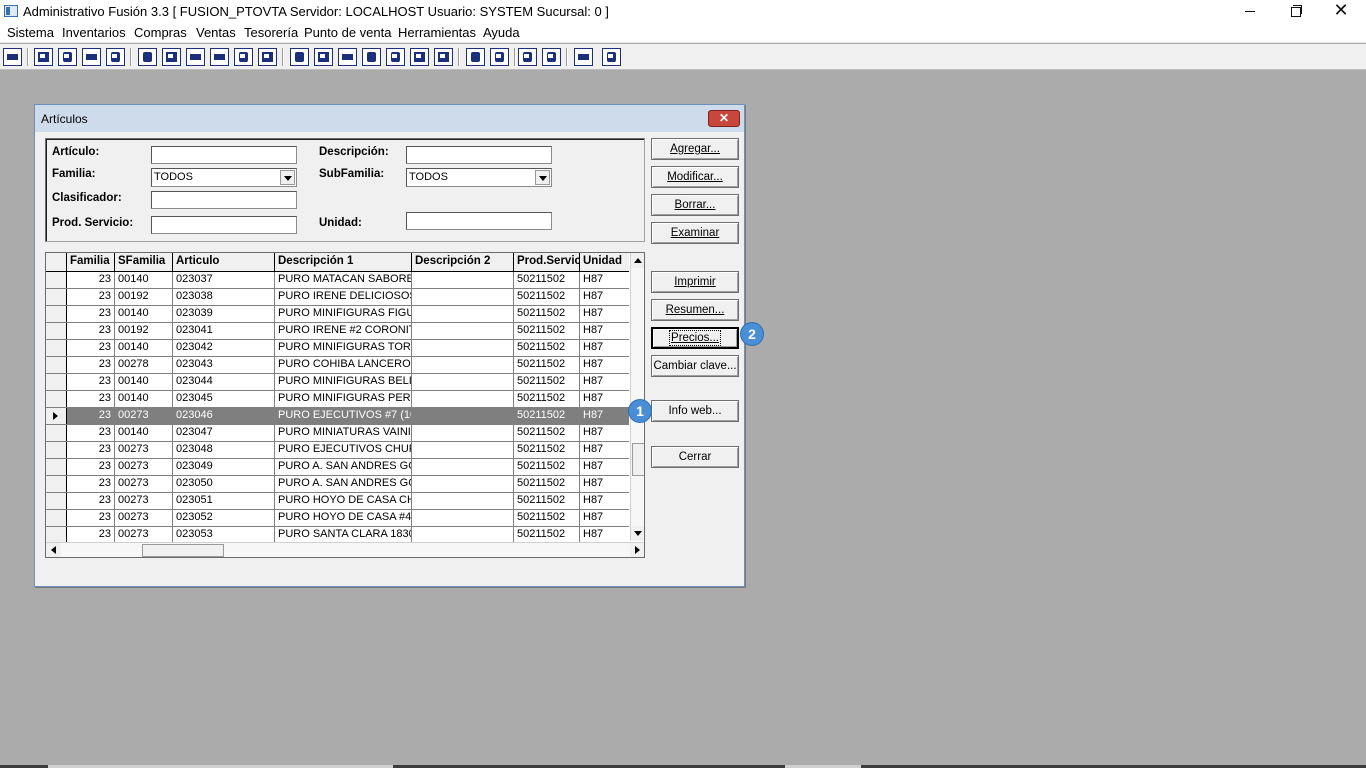  I want to click on back-arrow-icon, so click(583, 57).